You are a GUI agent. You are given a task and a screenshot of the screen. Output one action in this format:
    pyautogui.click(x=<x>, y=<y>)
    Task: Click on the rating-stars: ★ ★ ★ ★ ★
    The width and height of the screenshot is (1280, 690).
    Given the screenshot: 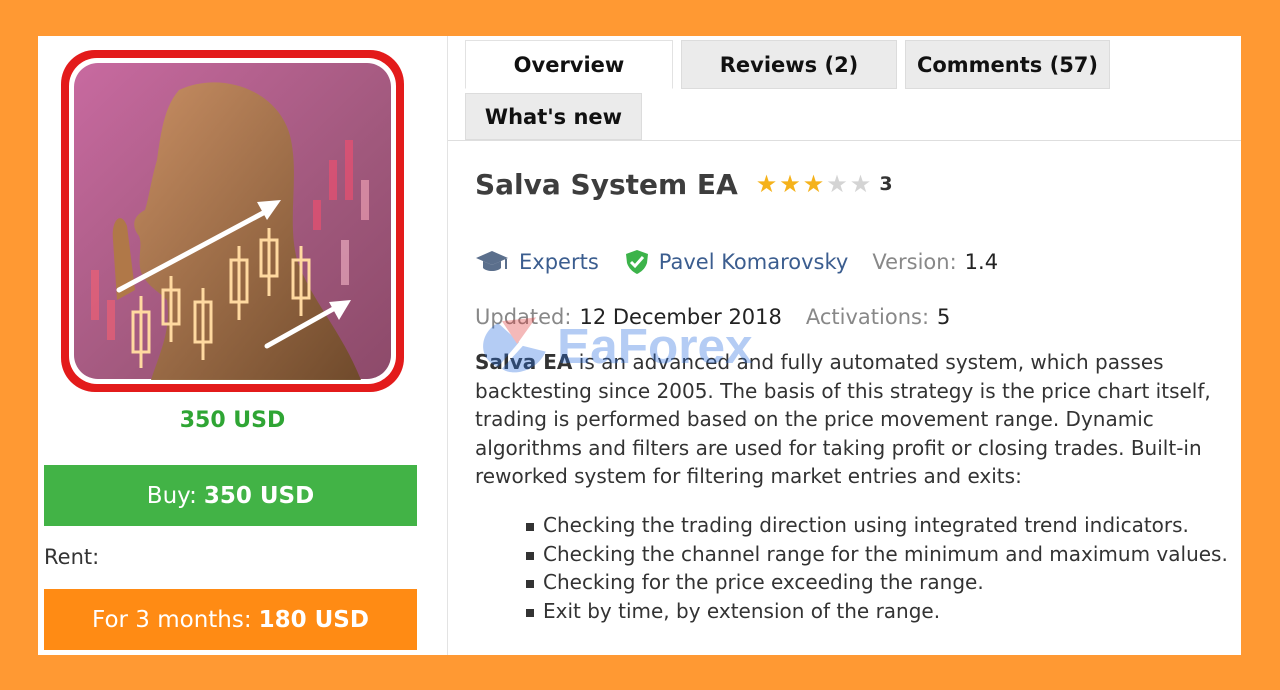 What is the action you would take?
    pyautogui.click(x=815, y=184)
    